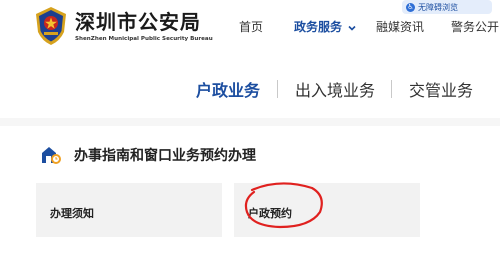 The image size is (500, 264). I want to click on nav-police-affairs-label: 警务公开, so click(475, 27).